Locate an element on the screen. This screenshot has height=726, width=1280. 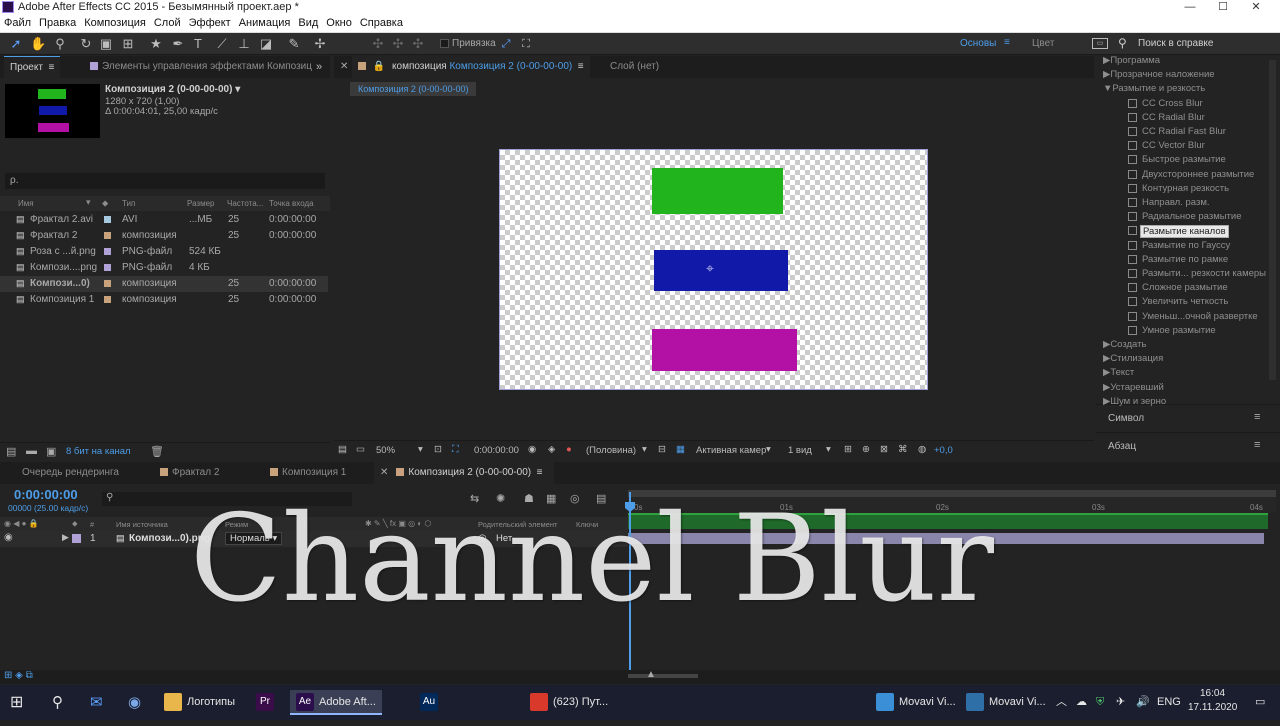
browser-circle-icon: ◉ is located at coordinates (134, 702).